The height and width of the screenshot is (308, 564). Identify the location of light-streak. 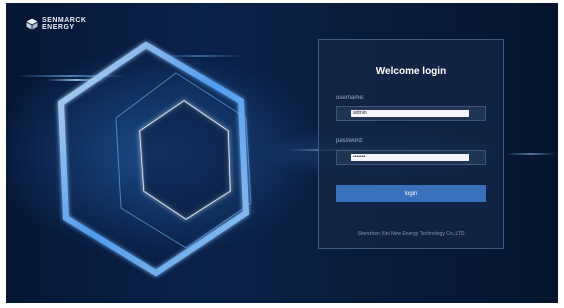
(531, 154).